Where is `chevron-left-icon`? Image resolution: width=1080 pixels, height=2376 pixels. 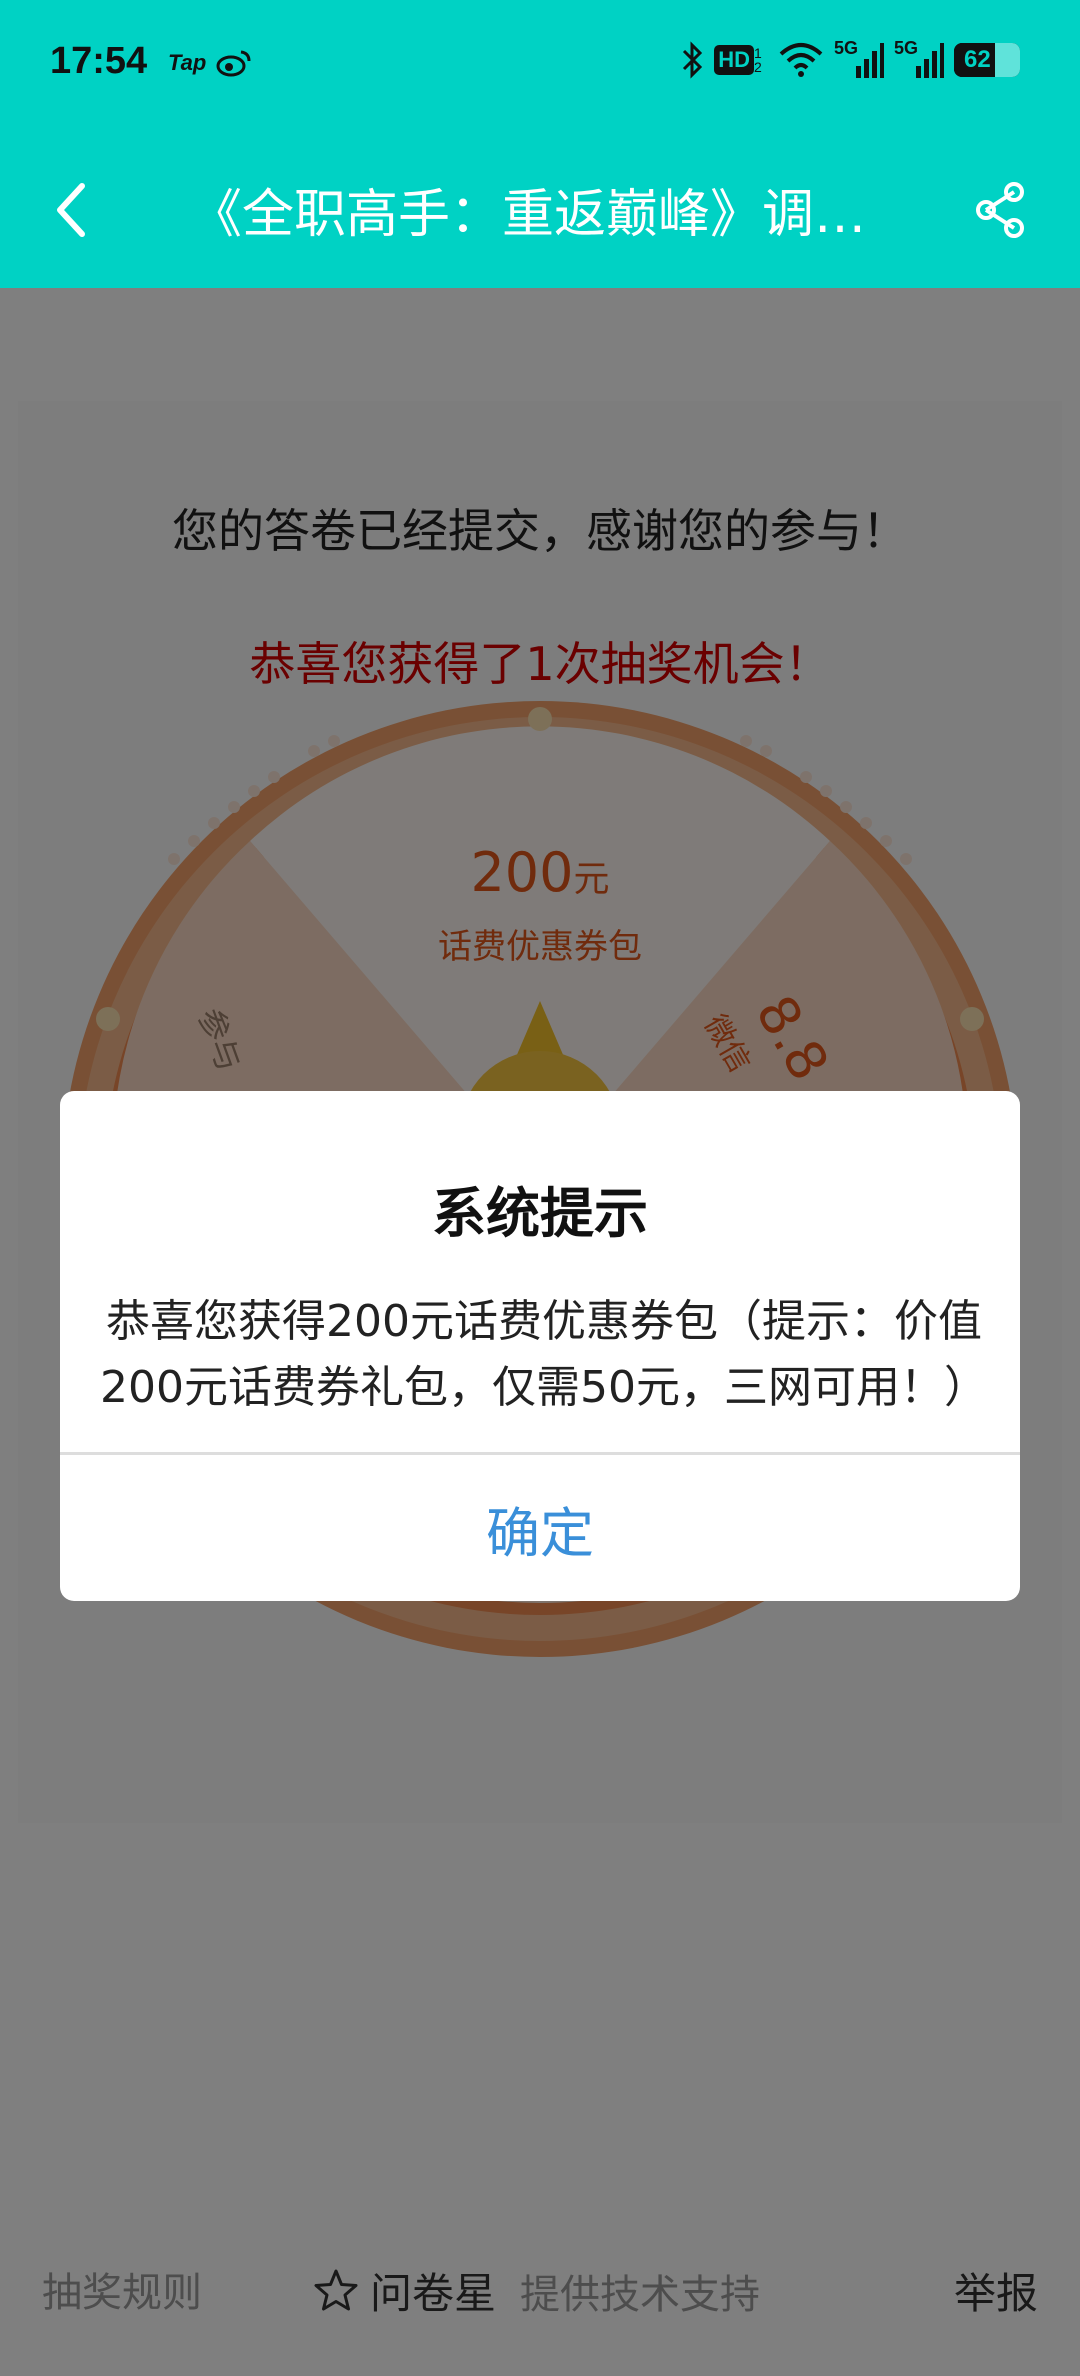
chevron-left-icon is located at coordinates (71, 210).